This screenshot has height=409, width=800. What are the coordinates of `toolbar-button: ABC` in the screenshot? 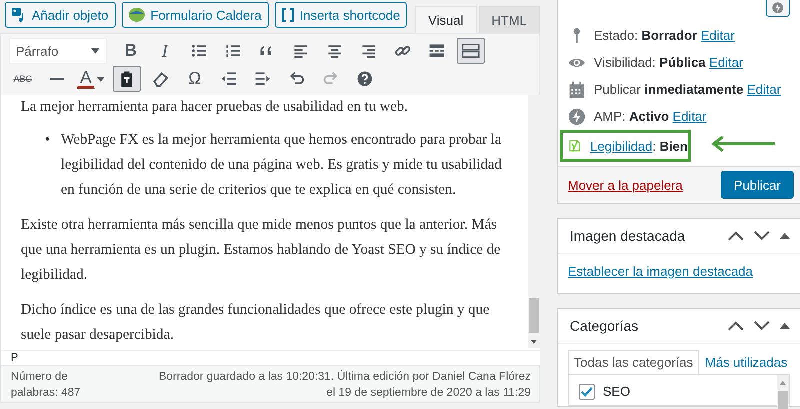 It's located at (23, 79).